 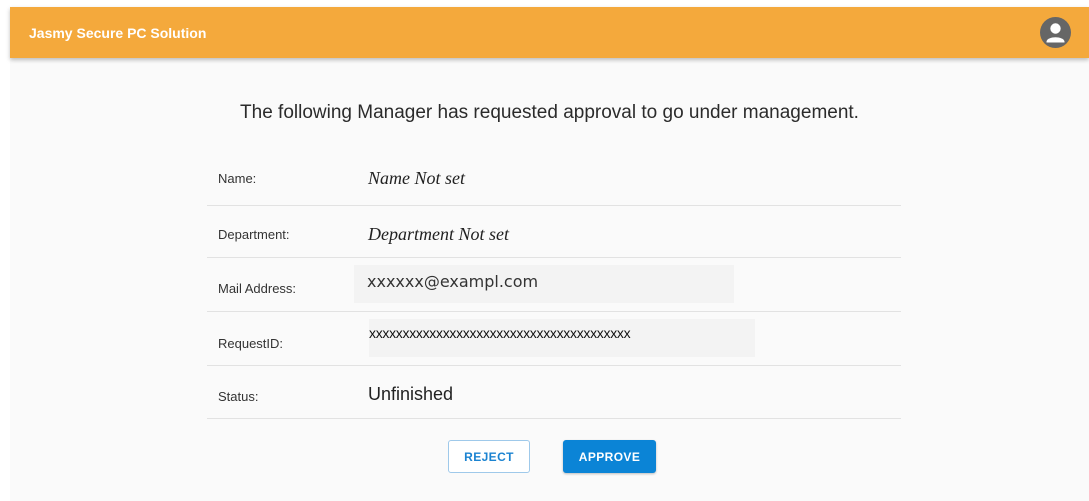 What do you see at coordinates (562, 338) in the screenshot?
I see `request-id-field: xxxxxxxxxxxxxxxxxxxxxxxxxxxxxxxxxxxxxxx` at bounding box center [562, 338].